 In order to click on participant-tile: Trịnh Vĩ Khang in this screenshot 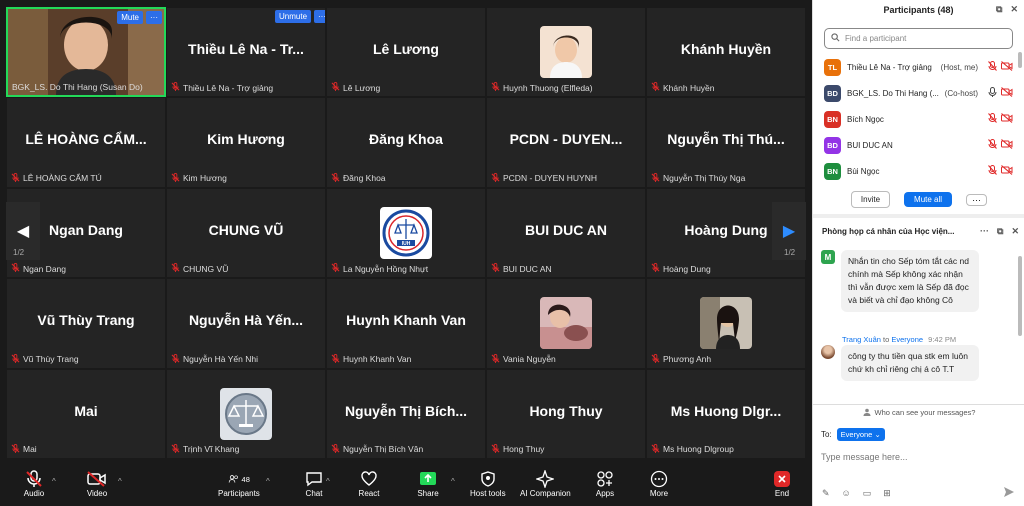, I will do `click(246, 413)`.